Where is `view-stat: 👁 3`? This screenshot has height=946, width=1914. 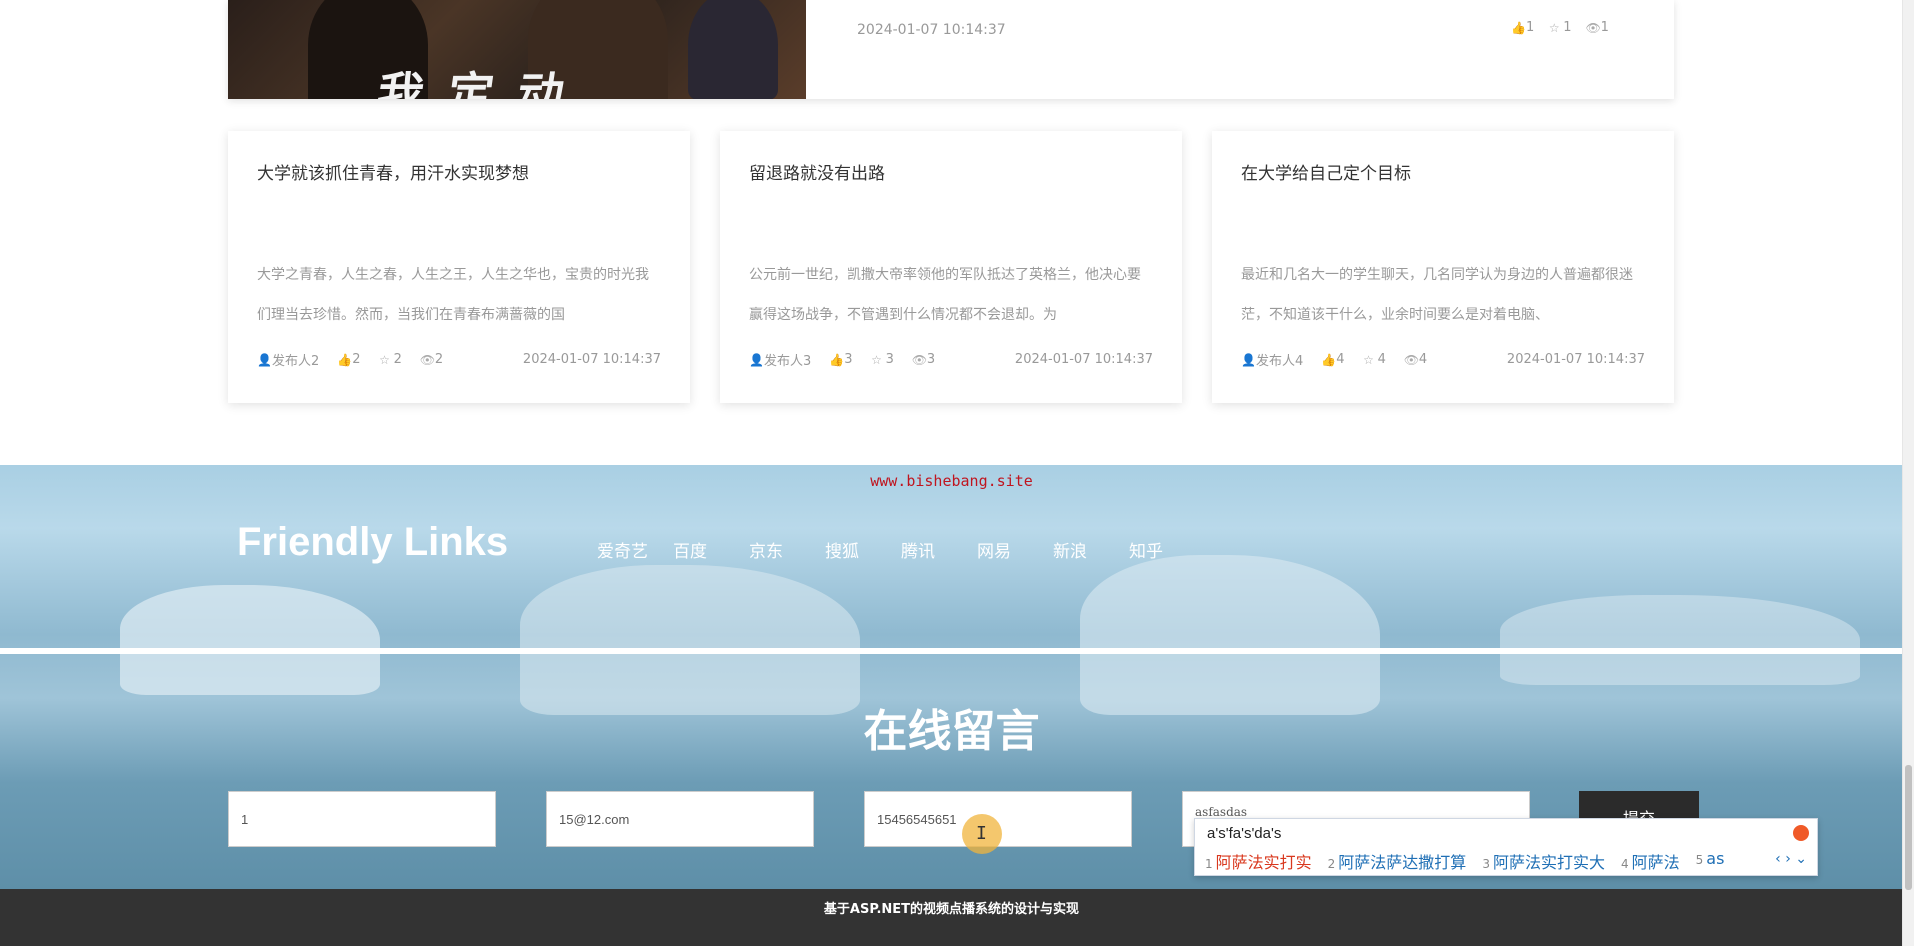
view-stat: 👁 3 is located at coordinates (923, 359).